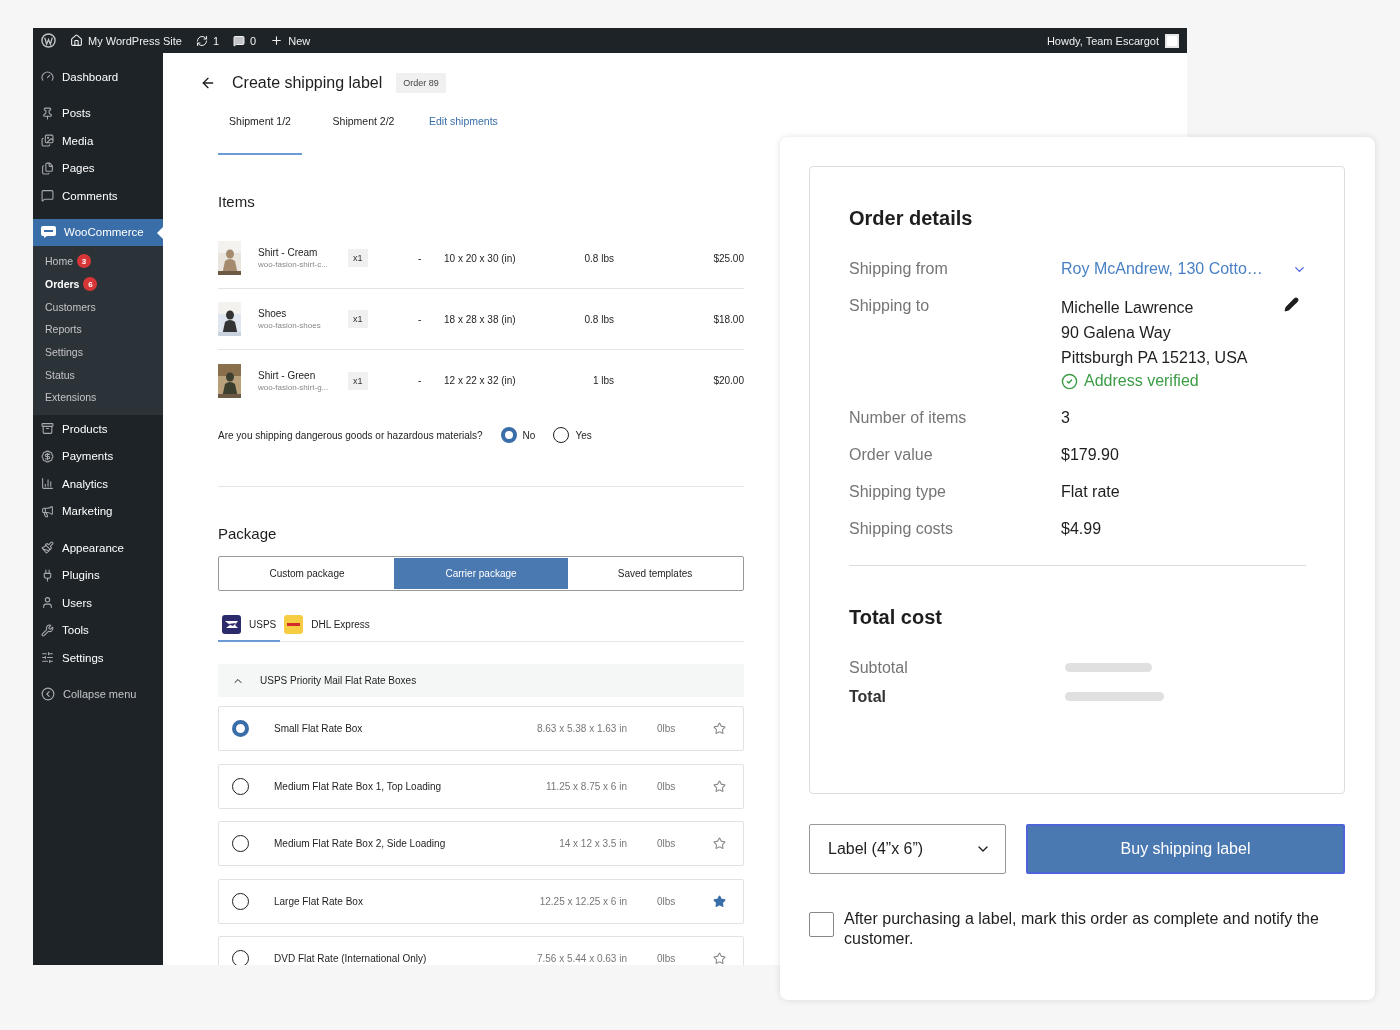 This screenshot has height=1030, width=1400. Describe the element at coordinates (98, 483) in the screenshot. I see `sidebar-item: Analytics` at that location.